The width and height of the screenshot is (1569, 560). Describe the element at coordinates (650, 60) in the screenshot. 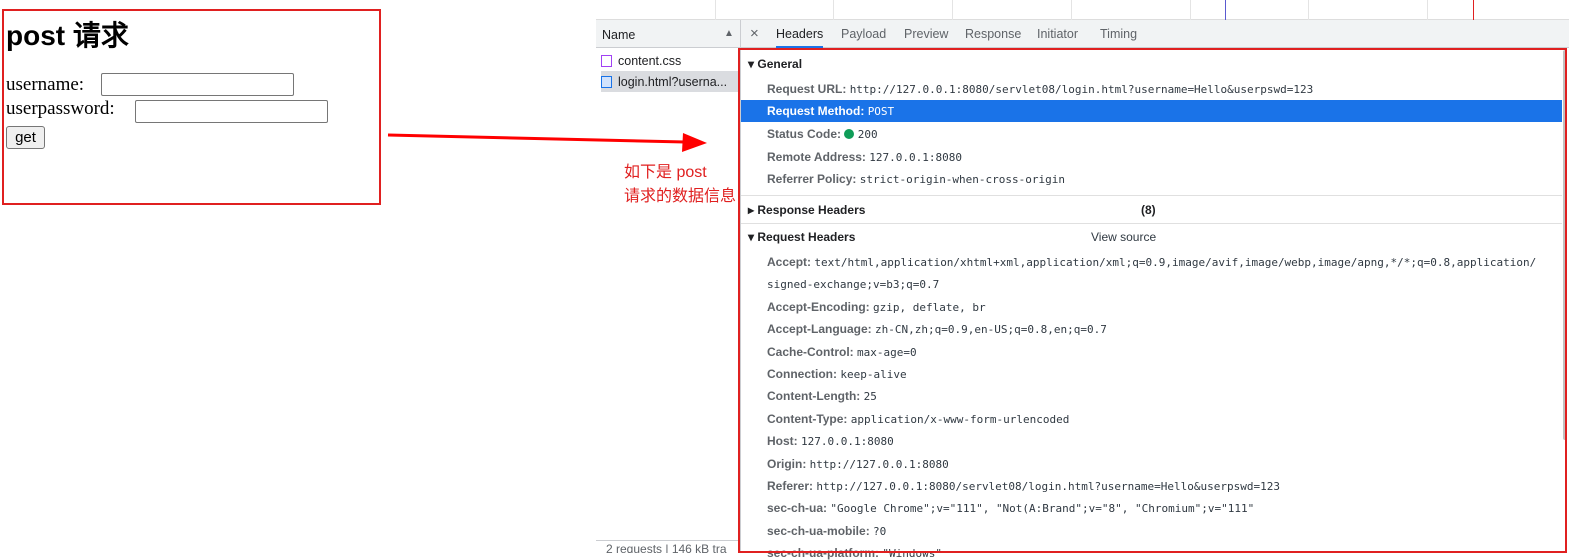

I see `file-name: content.css` at that location.